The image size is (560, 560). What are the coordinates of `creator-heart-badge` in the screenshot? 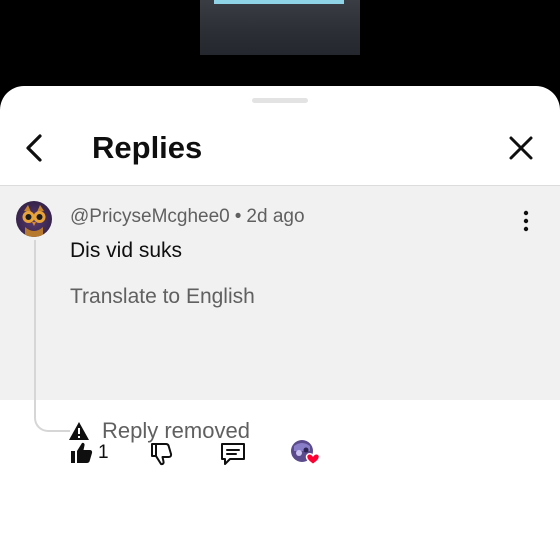 It's located at (306, 453).